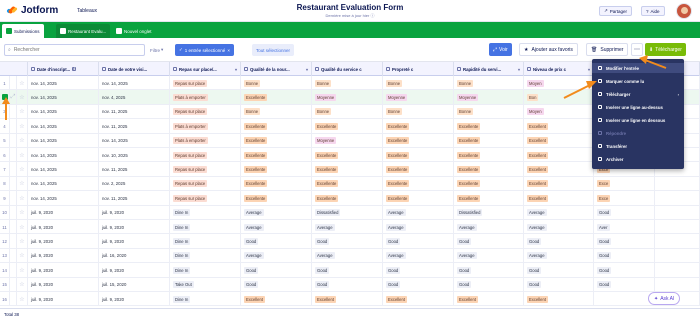 The width and height of the screenshot is (700, 319). I want to click on column-header: Propreté c, so click(418, 69).